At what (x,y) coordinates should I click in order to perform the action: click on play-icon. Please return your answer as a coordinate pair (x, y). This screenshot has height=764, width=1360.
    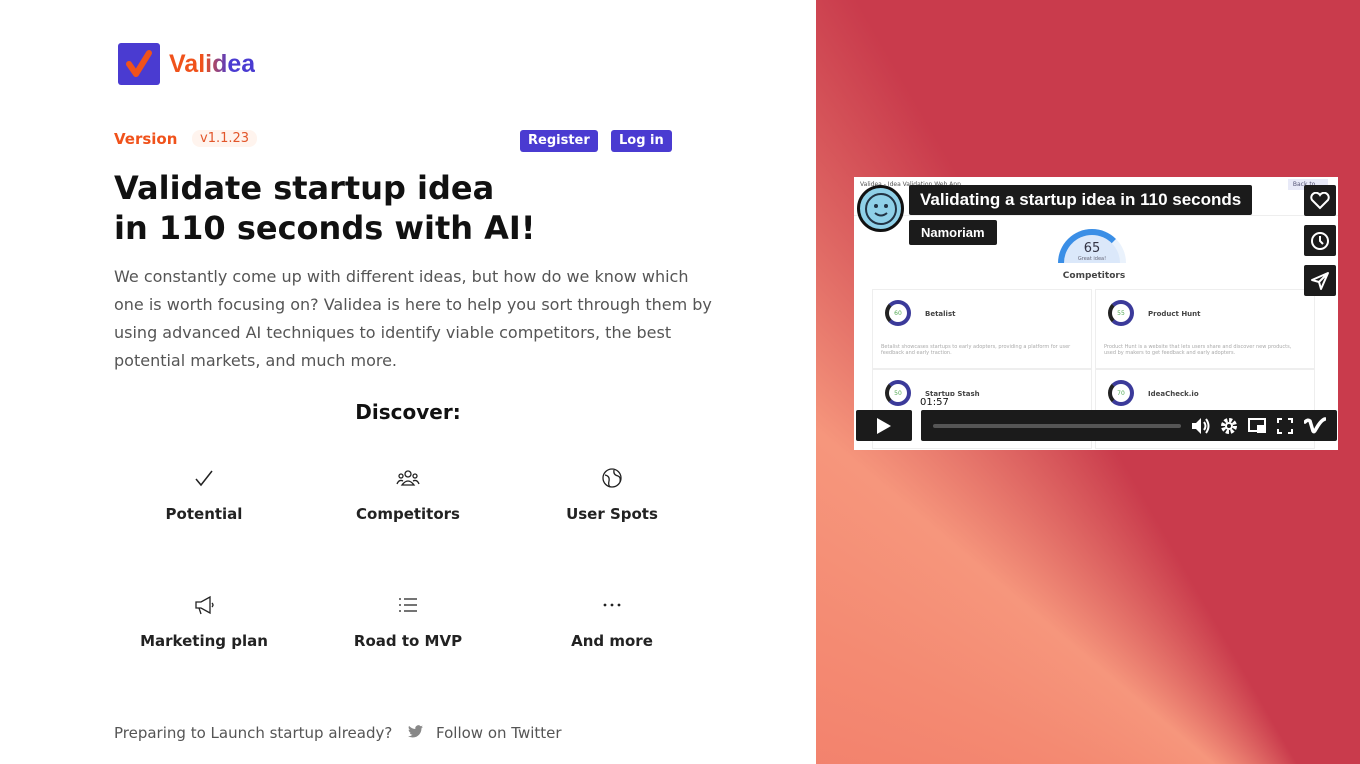
    Looking at the image, I should click on (884, 425).